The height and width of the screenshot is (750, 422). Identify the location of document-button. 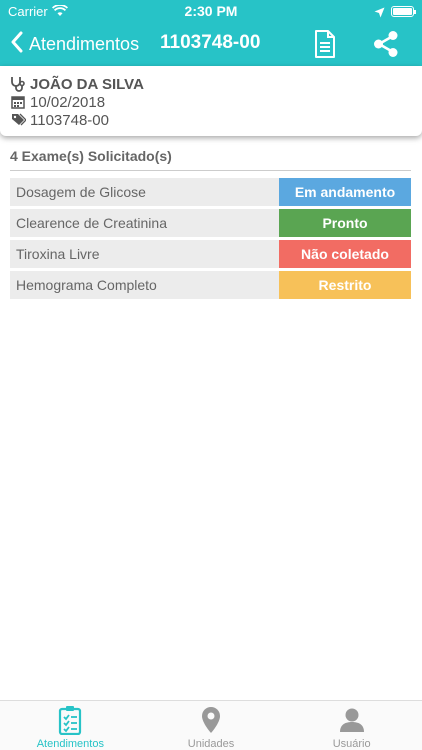
(325, 46).